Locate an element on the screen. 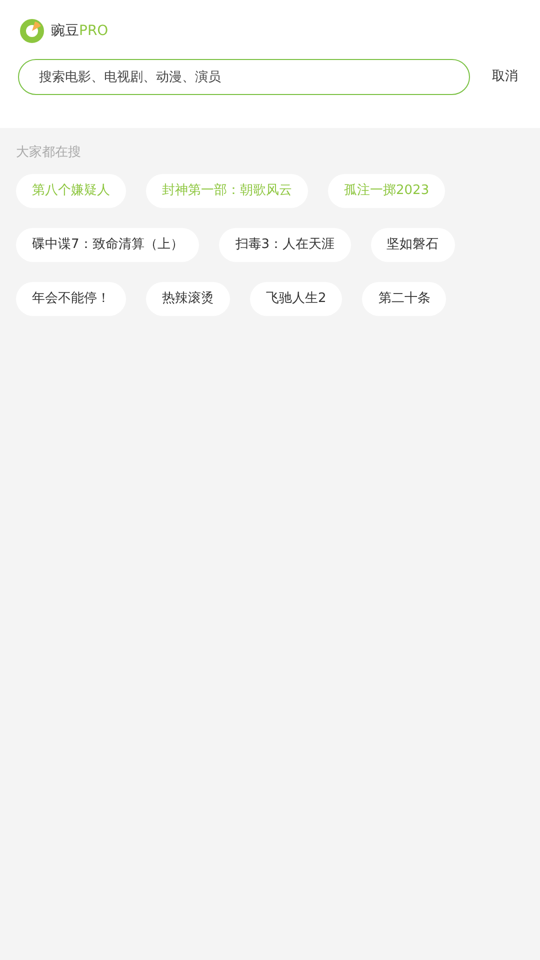 The image size is (540, 960). search-tag: 年会不能停！ is located at coordinates (71, 299).